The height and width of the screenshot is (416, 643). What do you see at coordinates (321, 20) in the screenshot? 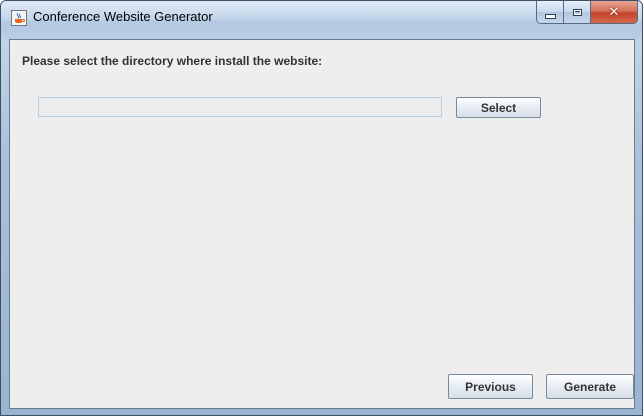
I see `title-bar: Conference Website Generator ✕` at bounding box center [321, 20].